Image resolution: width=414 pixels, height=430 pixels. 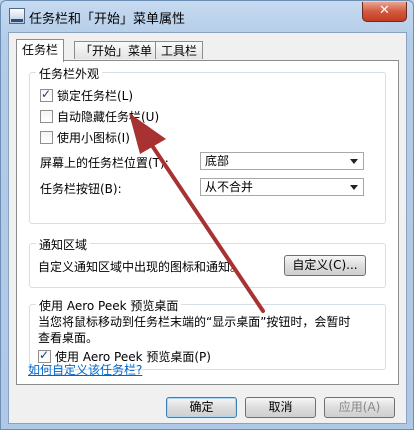 I want to click on lock-taskbar-checkbox, so click(x=46, y=94).